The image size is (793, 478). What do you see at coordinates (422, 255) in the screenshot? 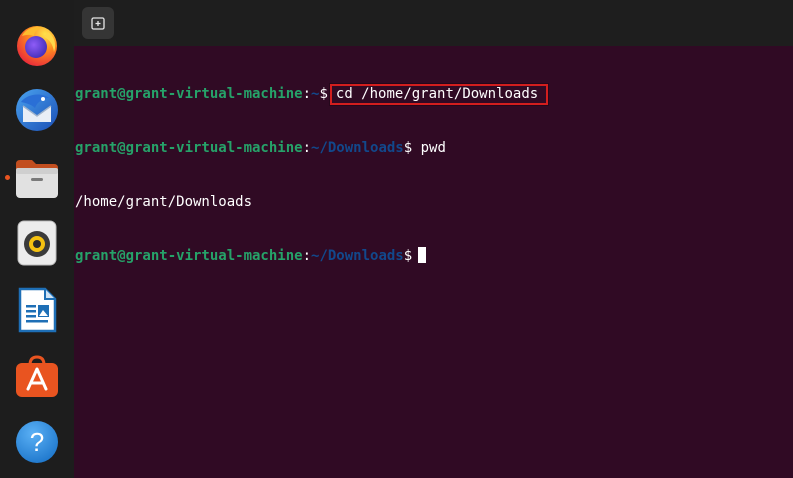
I see `text-cursor` at bounding box center [422, 255].